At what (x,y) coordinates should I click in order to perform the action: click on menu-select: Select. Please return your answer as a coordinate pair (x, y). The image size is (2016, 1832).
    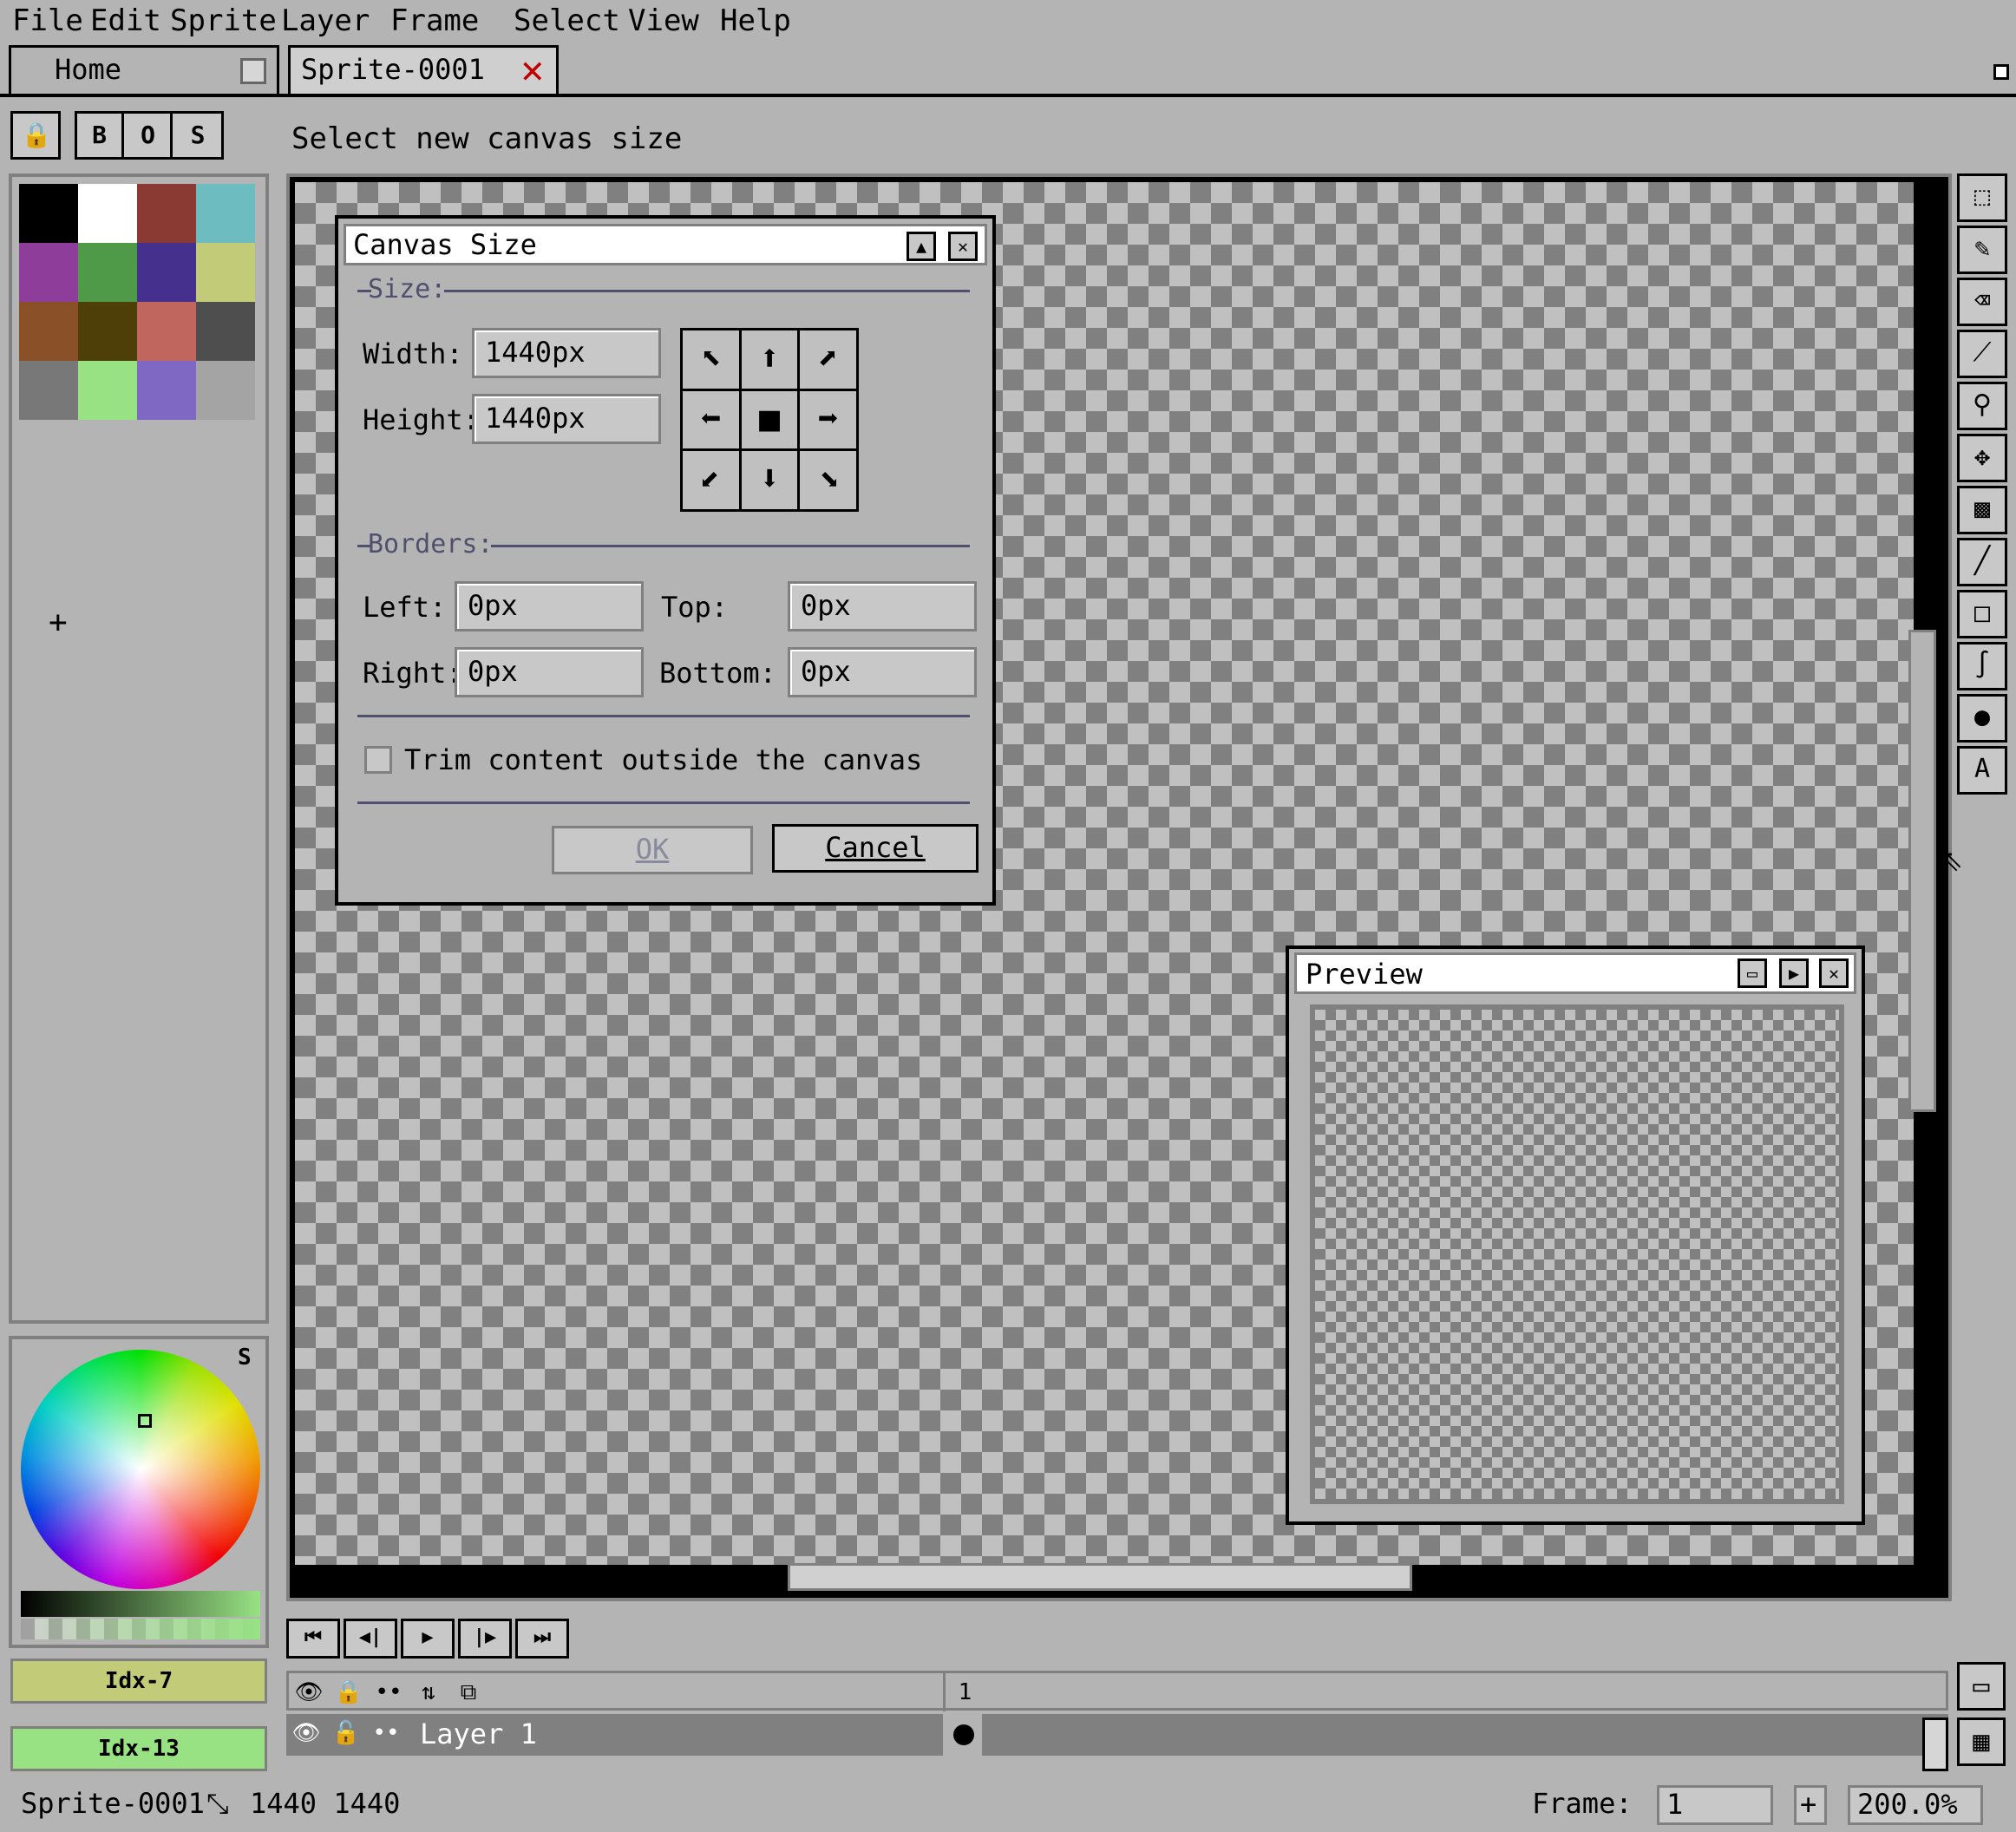
    Looking at the image, I should click on (567, 21).